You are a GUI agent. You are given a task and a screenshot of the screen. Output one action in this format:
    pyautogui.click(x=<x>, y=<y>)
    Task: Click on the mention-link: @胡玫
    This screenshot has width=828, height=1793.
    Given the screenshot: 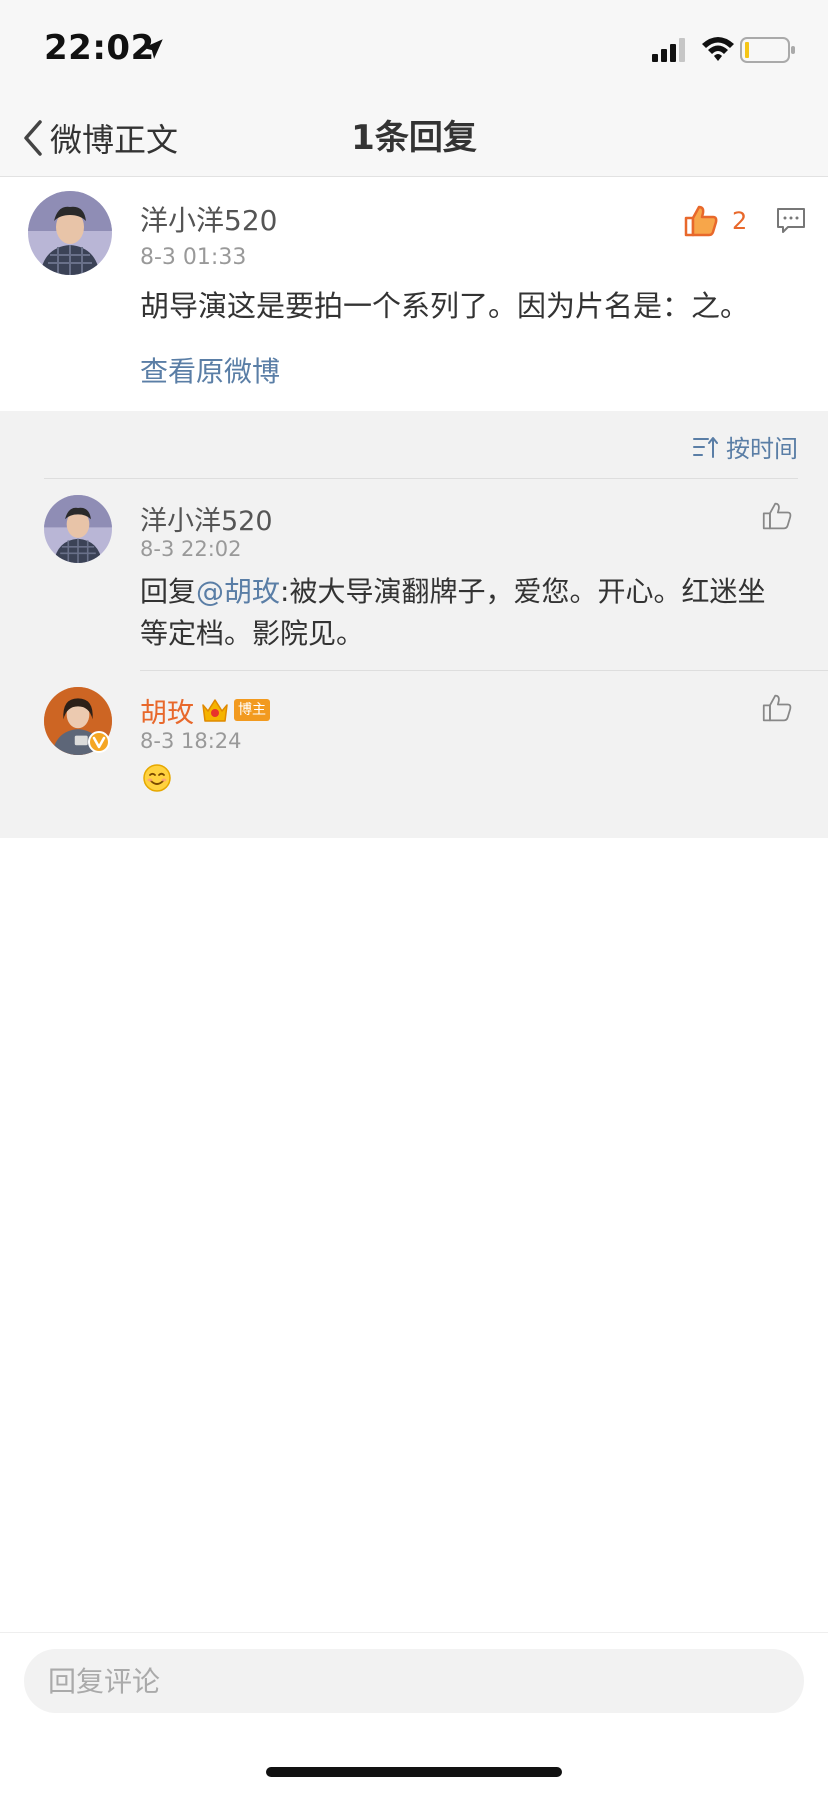 What is the action you would take?
    pyautogui.click(x=238, y=591)
    